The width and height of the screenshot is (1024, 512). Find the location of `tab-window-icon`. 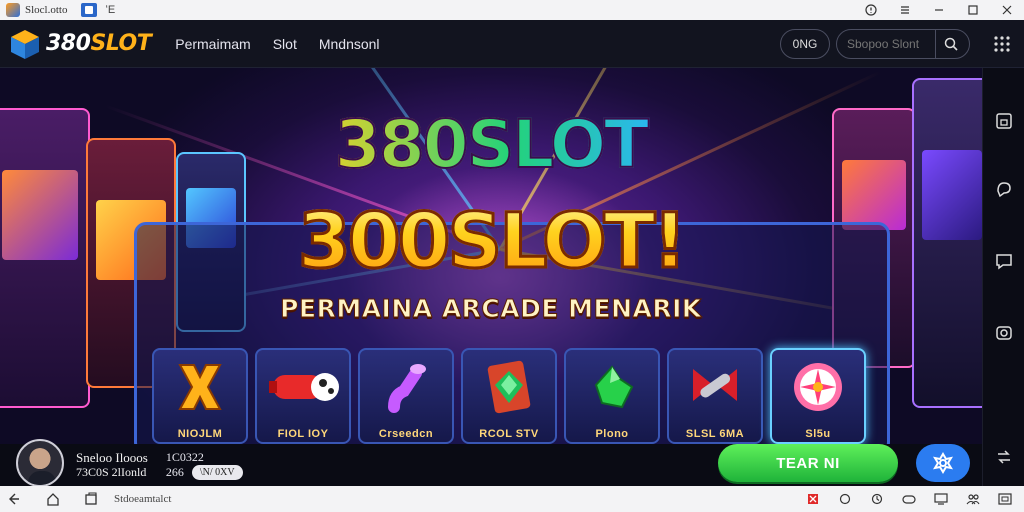

tab-window-icon is located at coordinates (89, 10).